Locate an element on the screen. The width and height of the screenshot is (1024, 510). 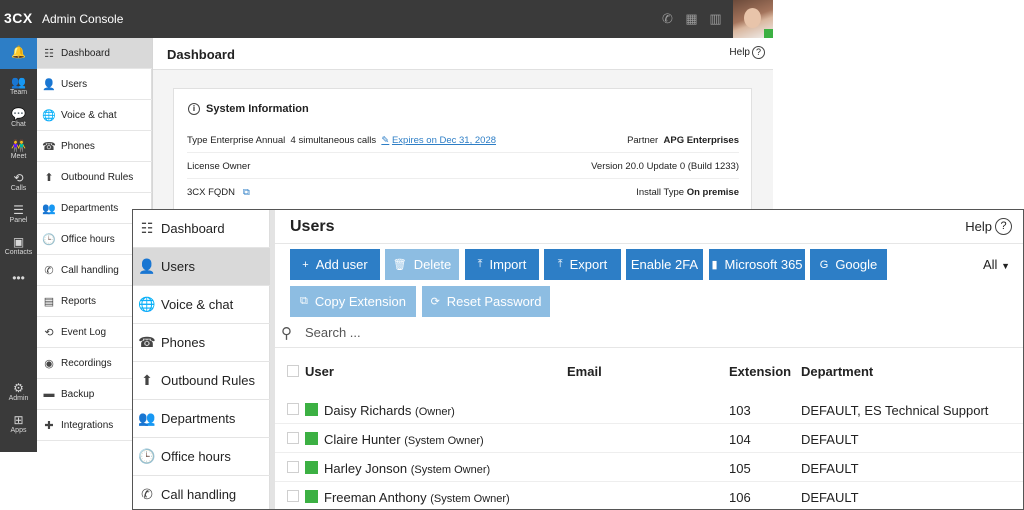
rail-meet: 👫 Meet is located at coordinates (18, 151).